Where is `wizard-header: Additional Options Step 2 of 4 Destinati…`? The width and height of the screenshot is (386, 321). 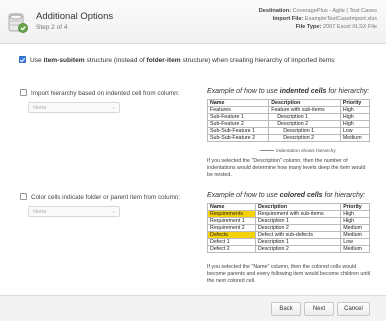 wizard-header: Additional Options Step 2 of 4 Destinati… is located at coordinates (193, 22).